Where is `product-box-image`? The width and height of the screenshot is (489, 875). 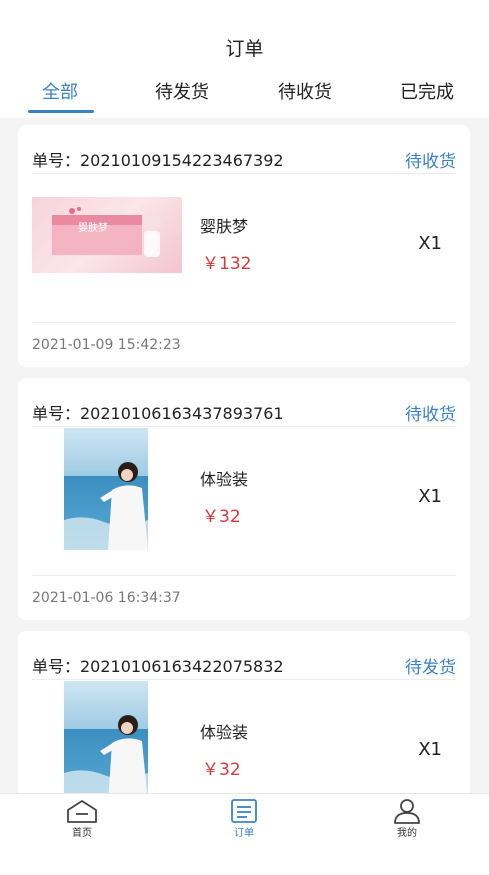 product-box-image is located at coordinates (106, 232).